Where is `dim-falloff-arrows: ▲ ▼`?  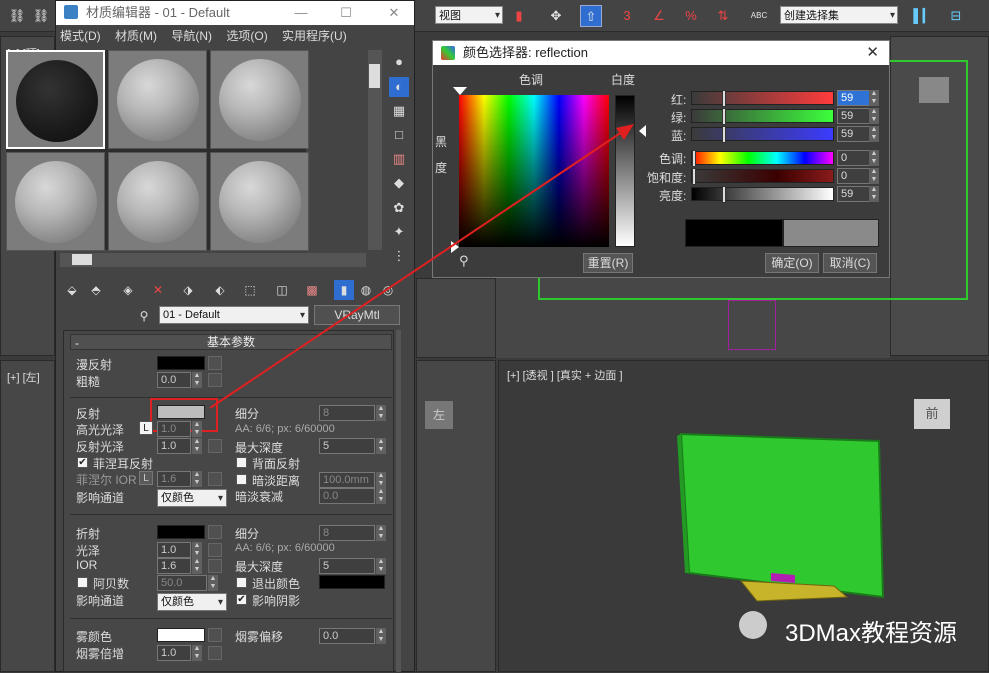 dim-falloff-arrows: ▲ ▼ is located at coordinates (381, 496).